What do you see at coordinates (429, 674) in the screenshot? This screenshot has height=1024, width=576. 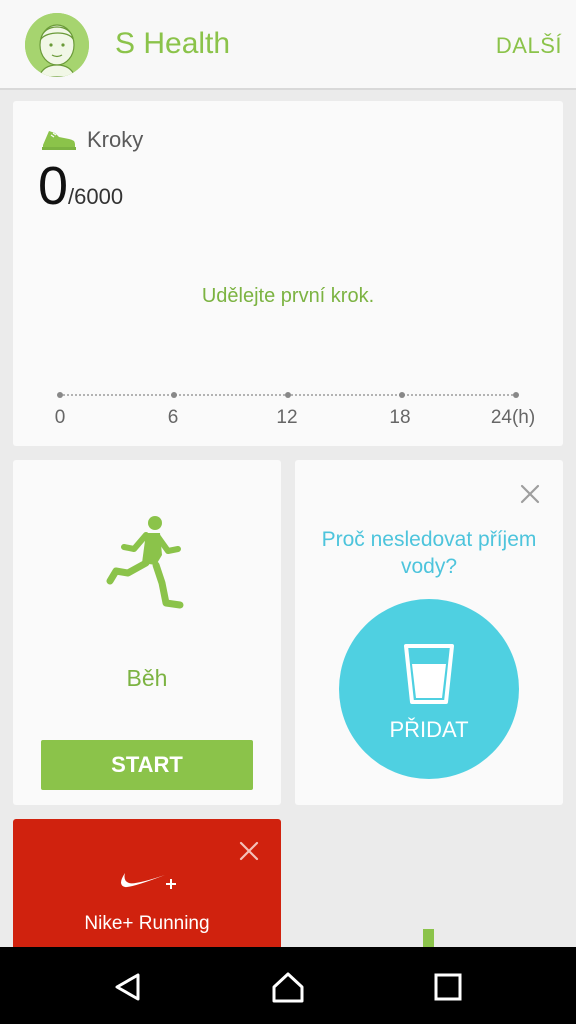 I see `glass-icon` at bounding box center [429, 674].